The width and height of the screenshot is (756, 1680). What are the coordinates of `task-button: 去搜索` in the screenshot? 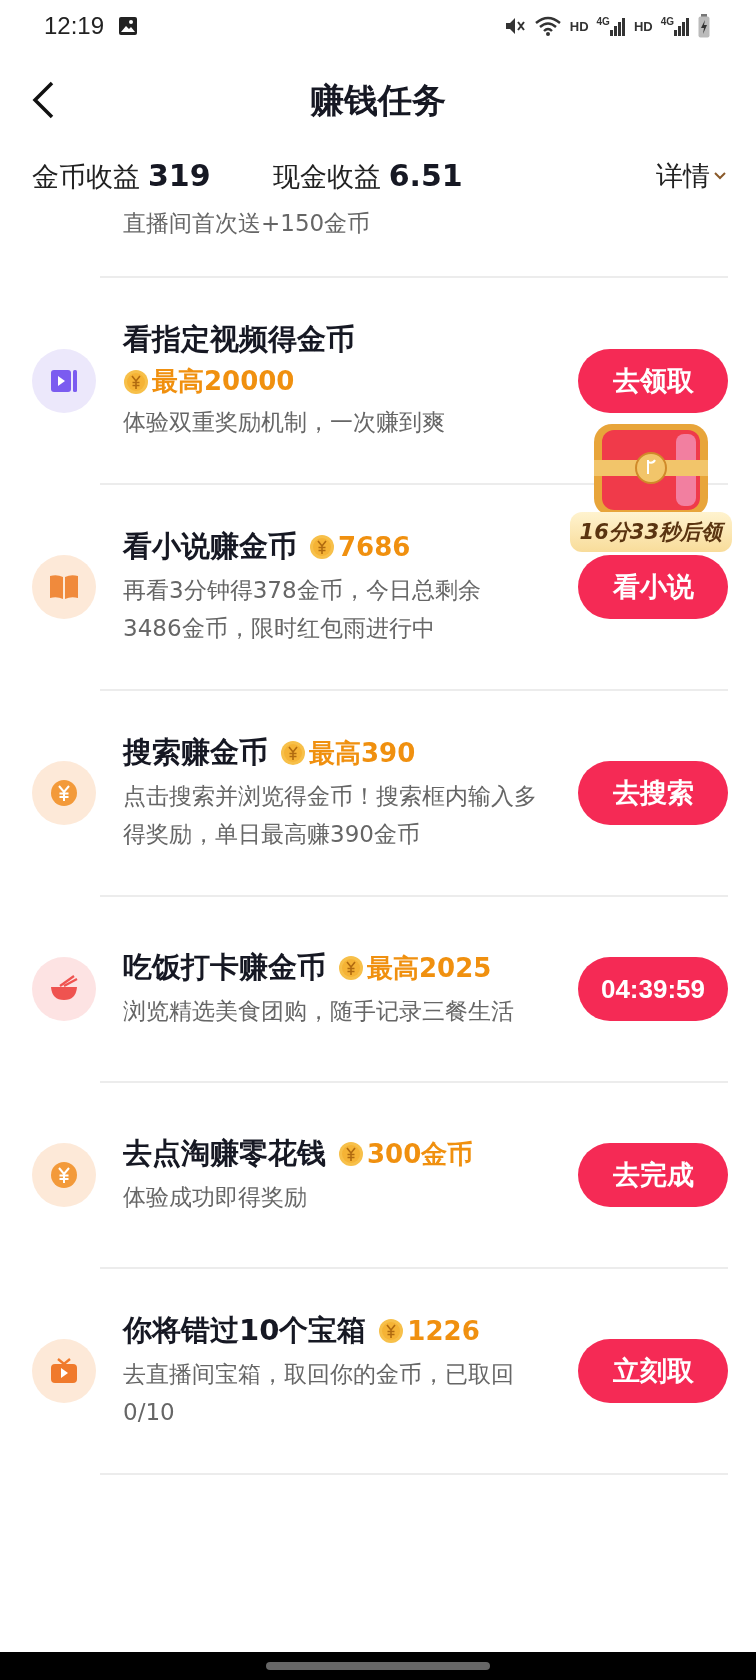 It's located at (653, 793).